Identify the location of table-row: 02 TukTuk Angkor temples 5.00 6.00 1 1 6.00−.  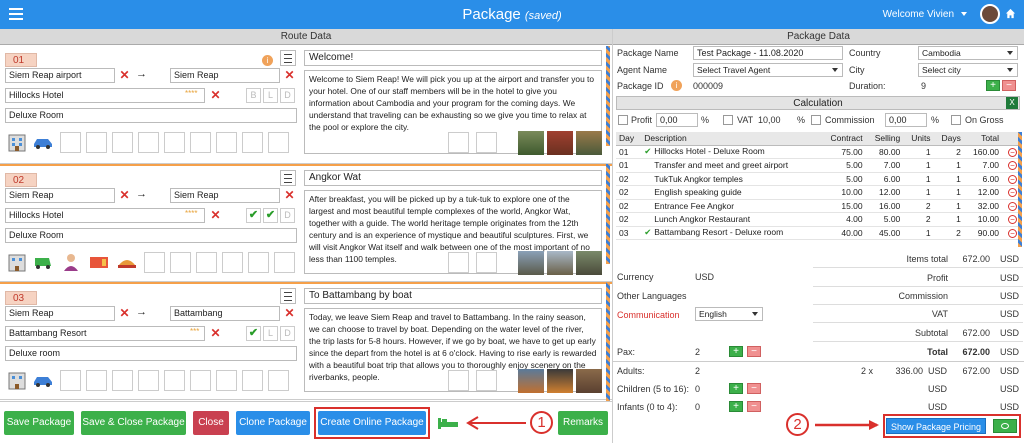
(818, 179).